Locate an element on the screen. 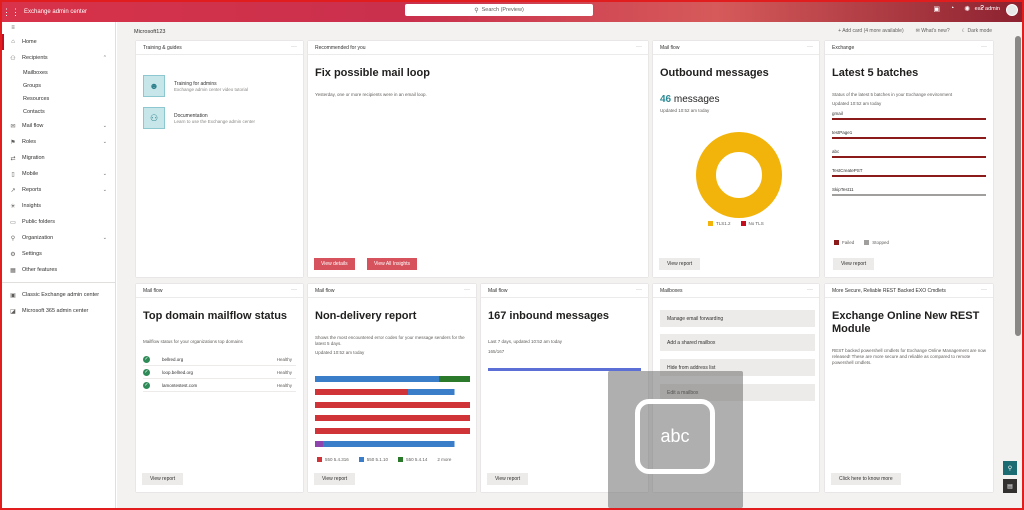 The width and height of the screenshot is (1024, 510). sidebar-item-reports: ↗ Reports ⌄ is located at coordinates (58, 190).